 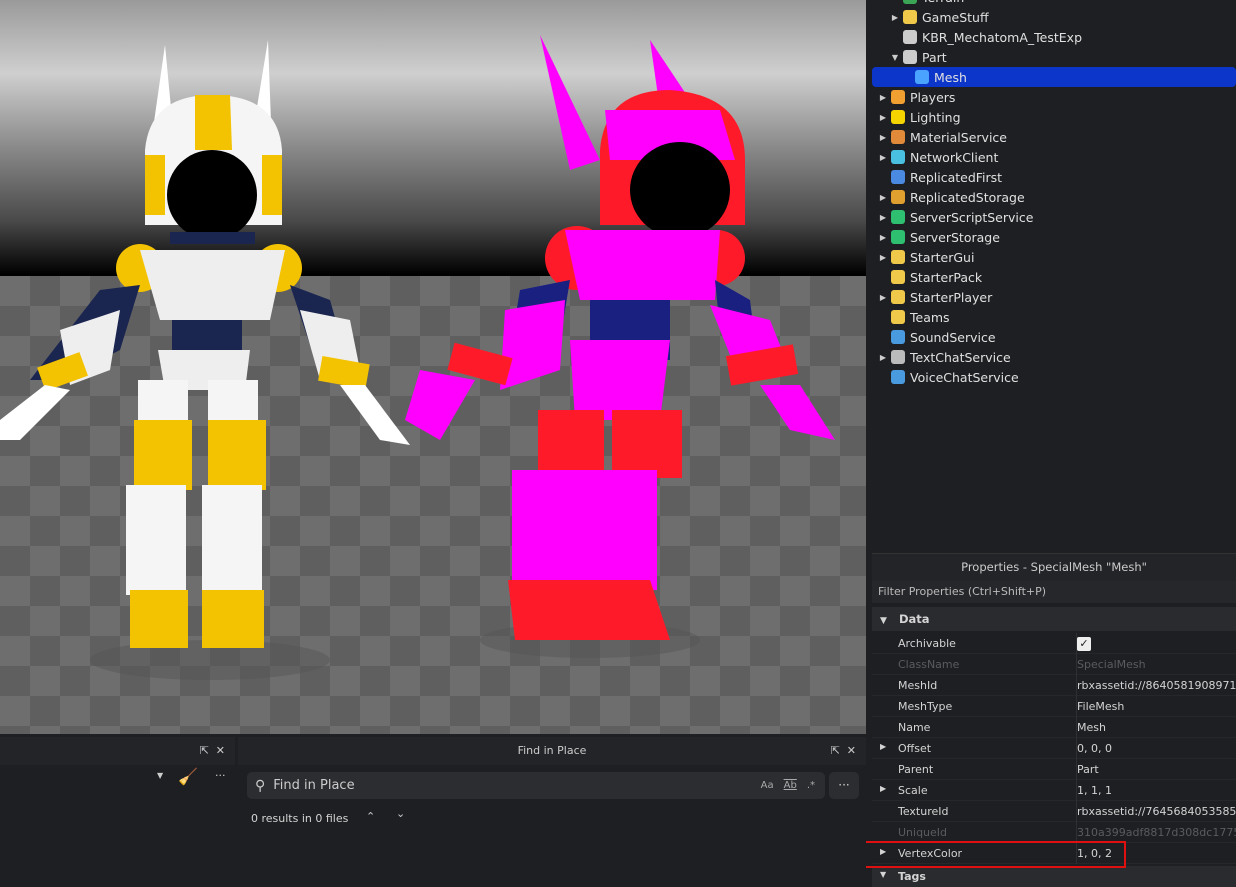 What do you see at coordinates (1054, 377) in the screenshot?
I see `explorer-item: VoiceChatService` at bounding box center [1054, 377].